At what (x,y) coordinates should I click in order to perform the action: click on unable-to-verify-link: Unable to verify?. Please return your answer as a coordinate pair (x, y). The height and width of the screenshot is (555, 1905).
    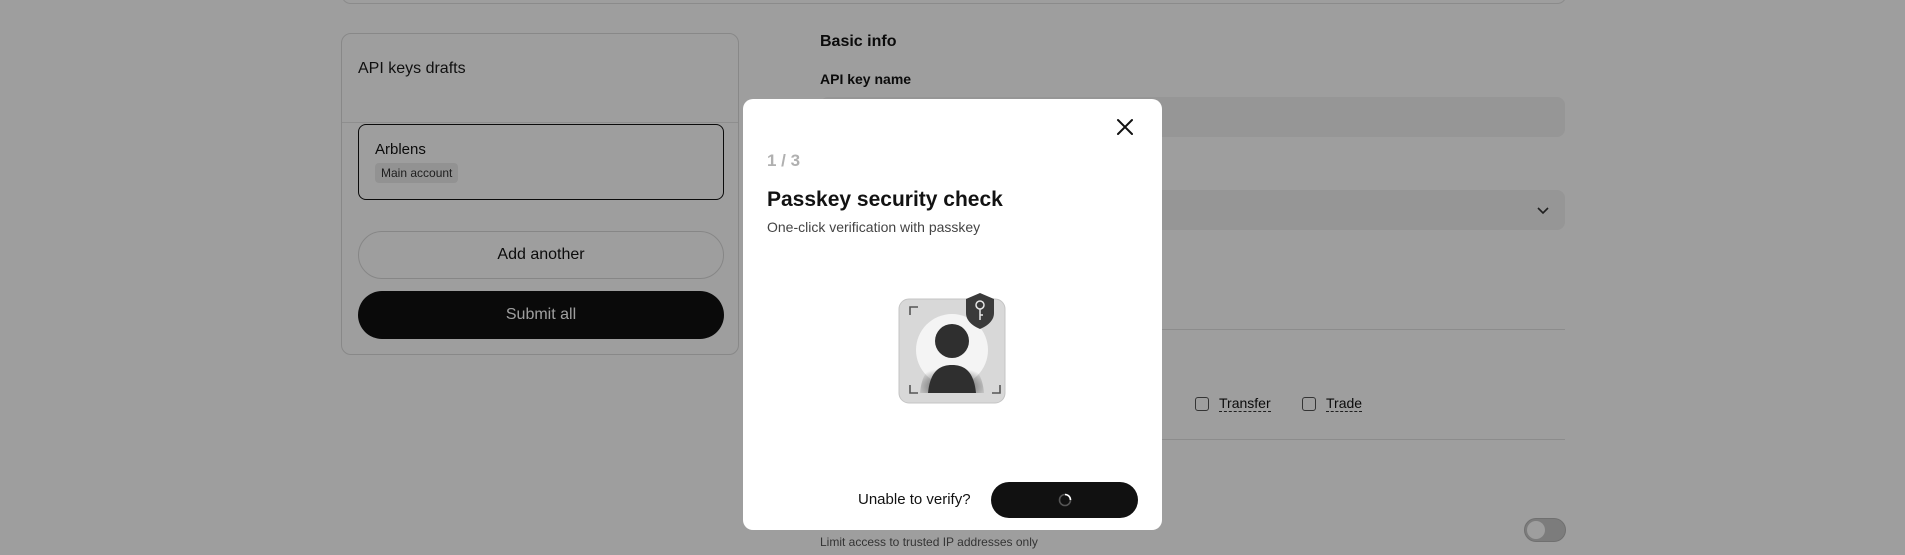
    Looking at the image, I should click on (914, 499).